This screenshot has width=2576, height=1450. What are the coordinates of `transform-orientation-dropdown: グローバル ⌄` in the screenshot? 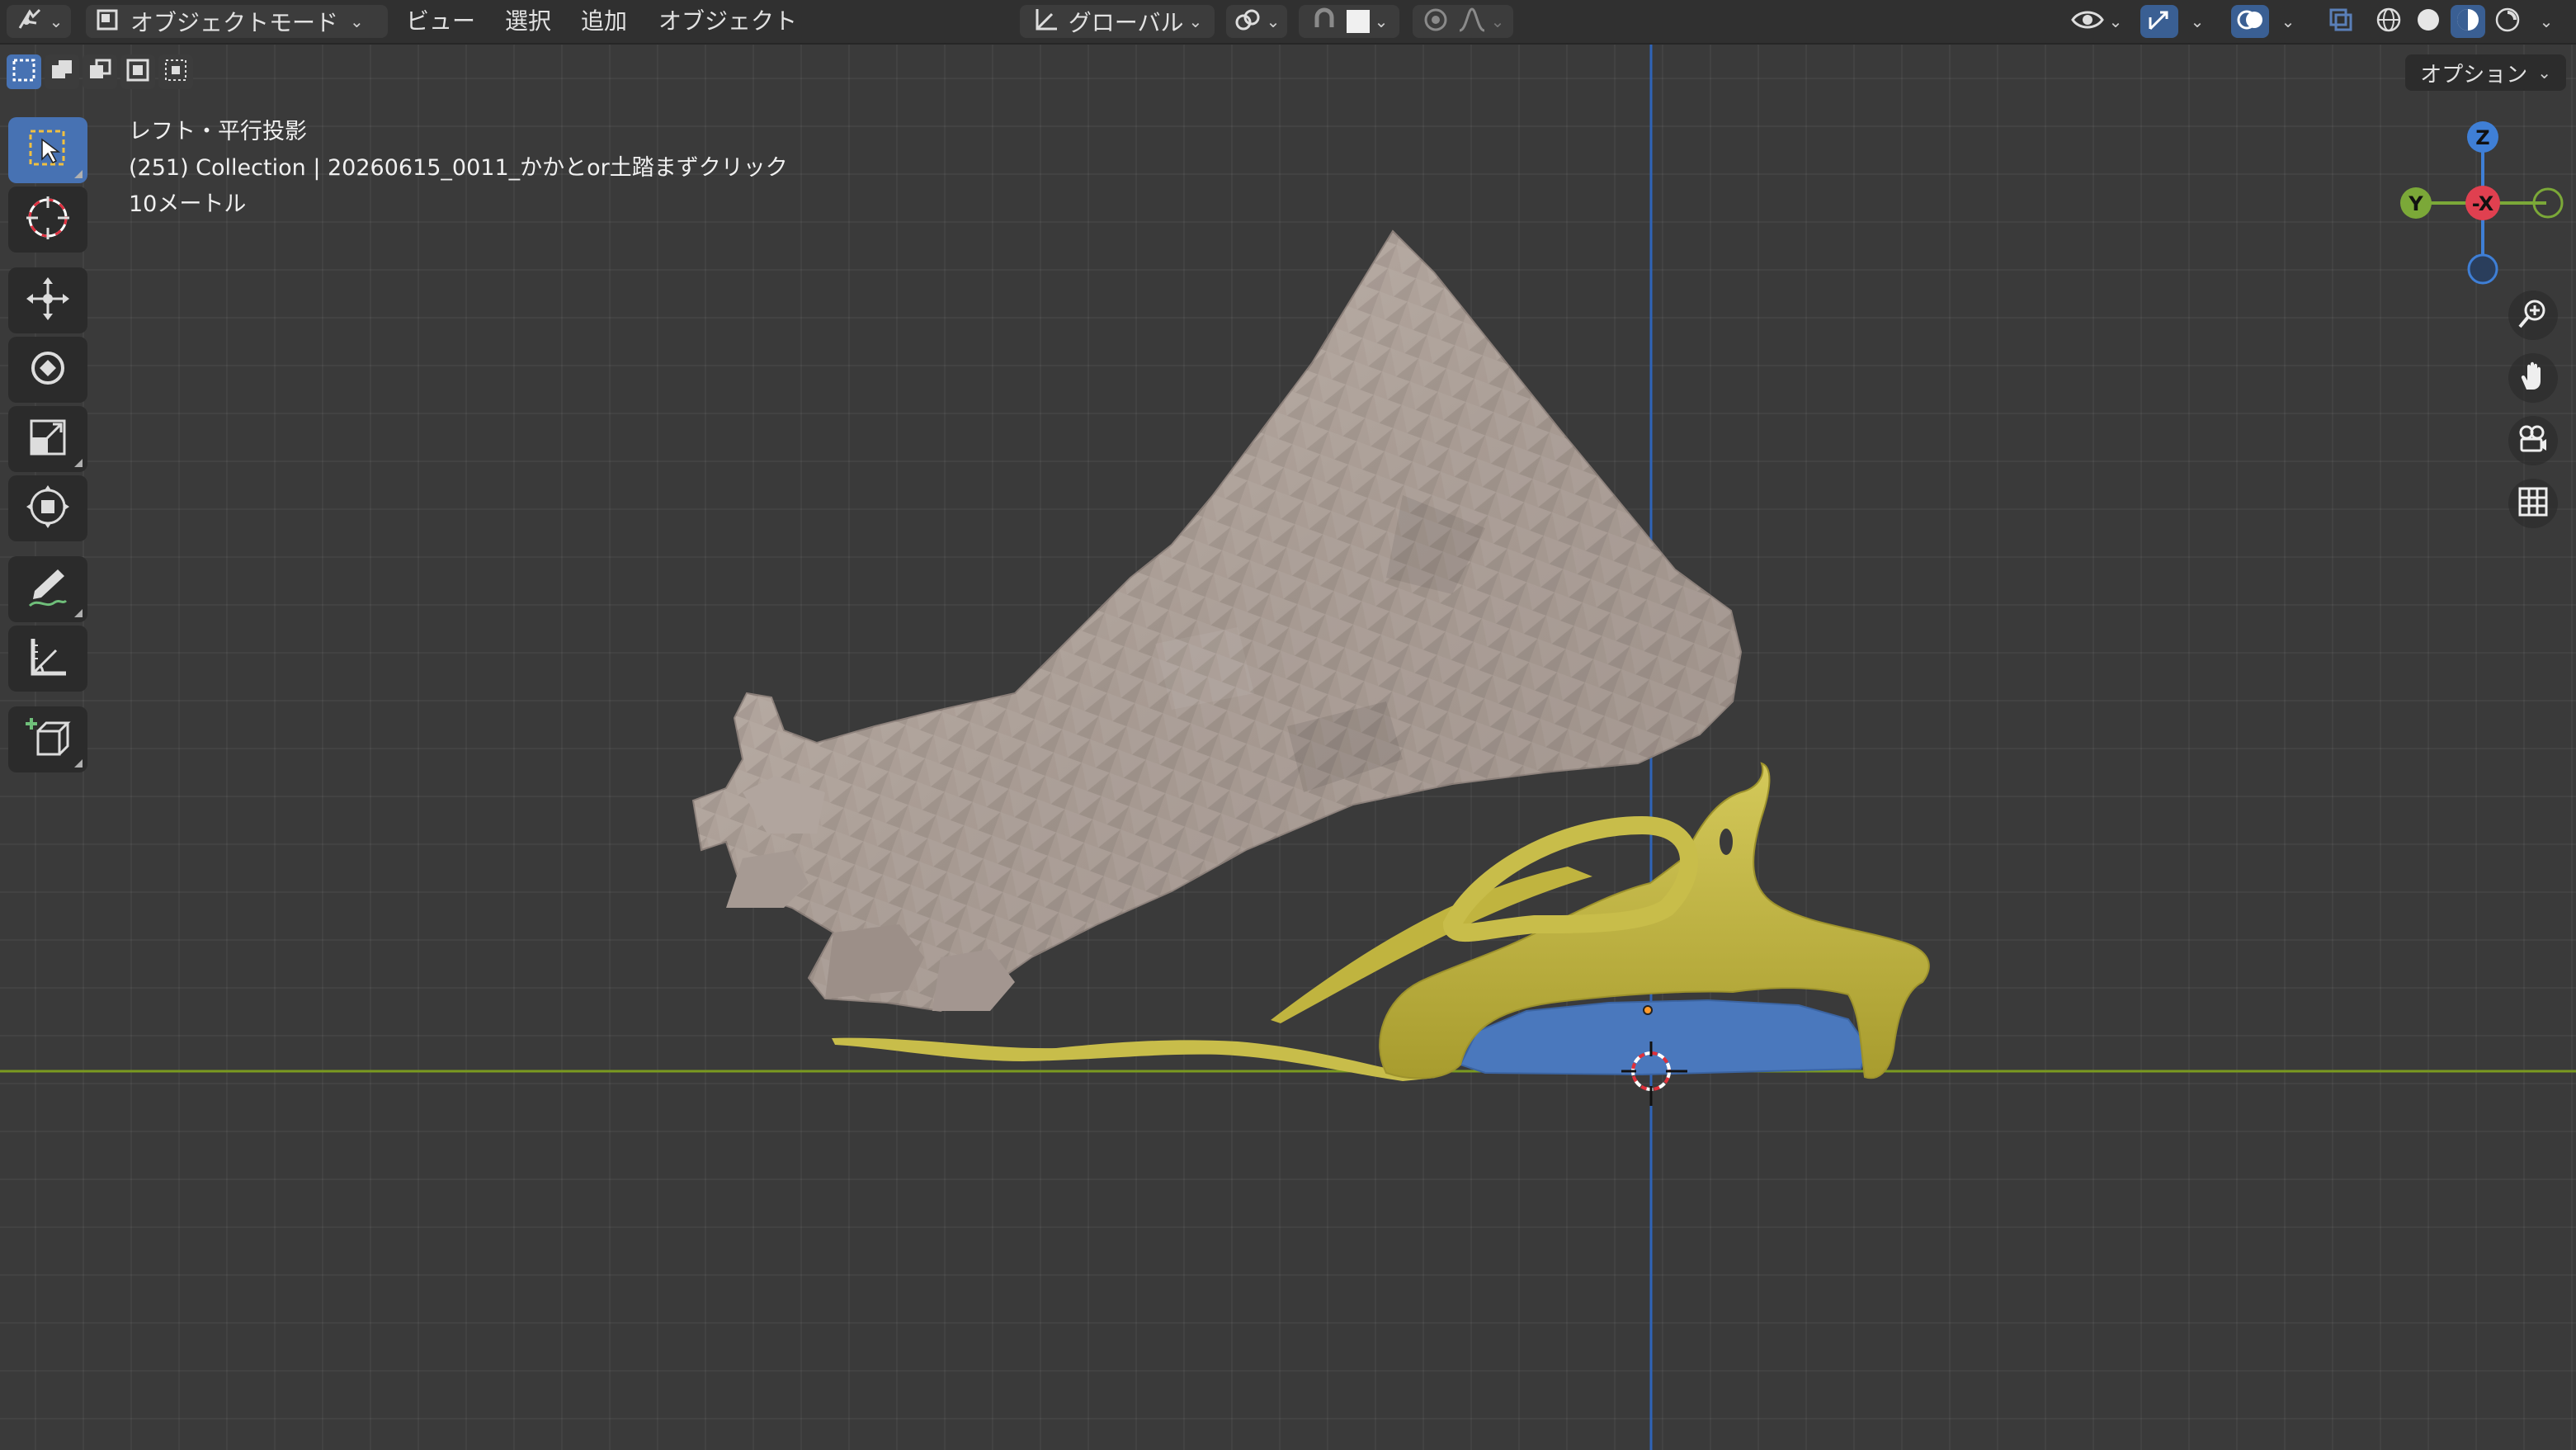 It's located at (1117, 21).